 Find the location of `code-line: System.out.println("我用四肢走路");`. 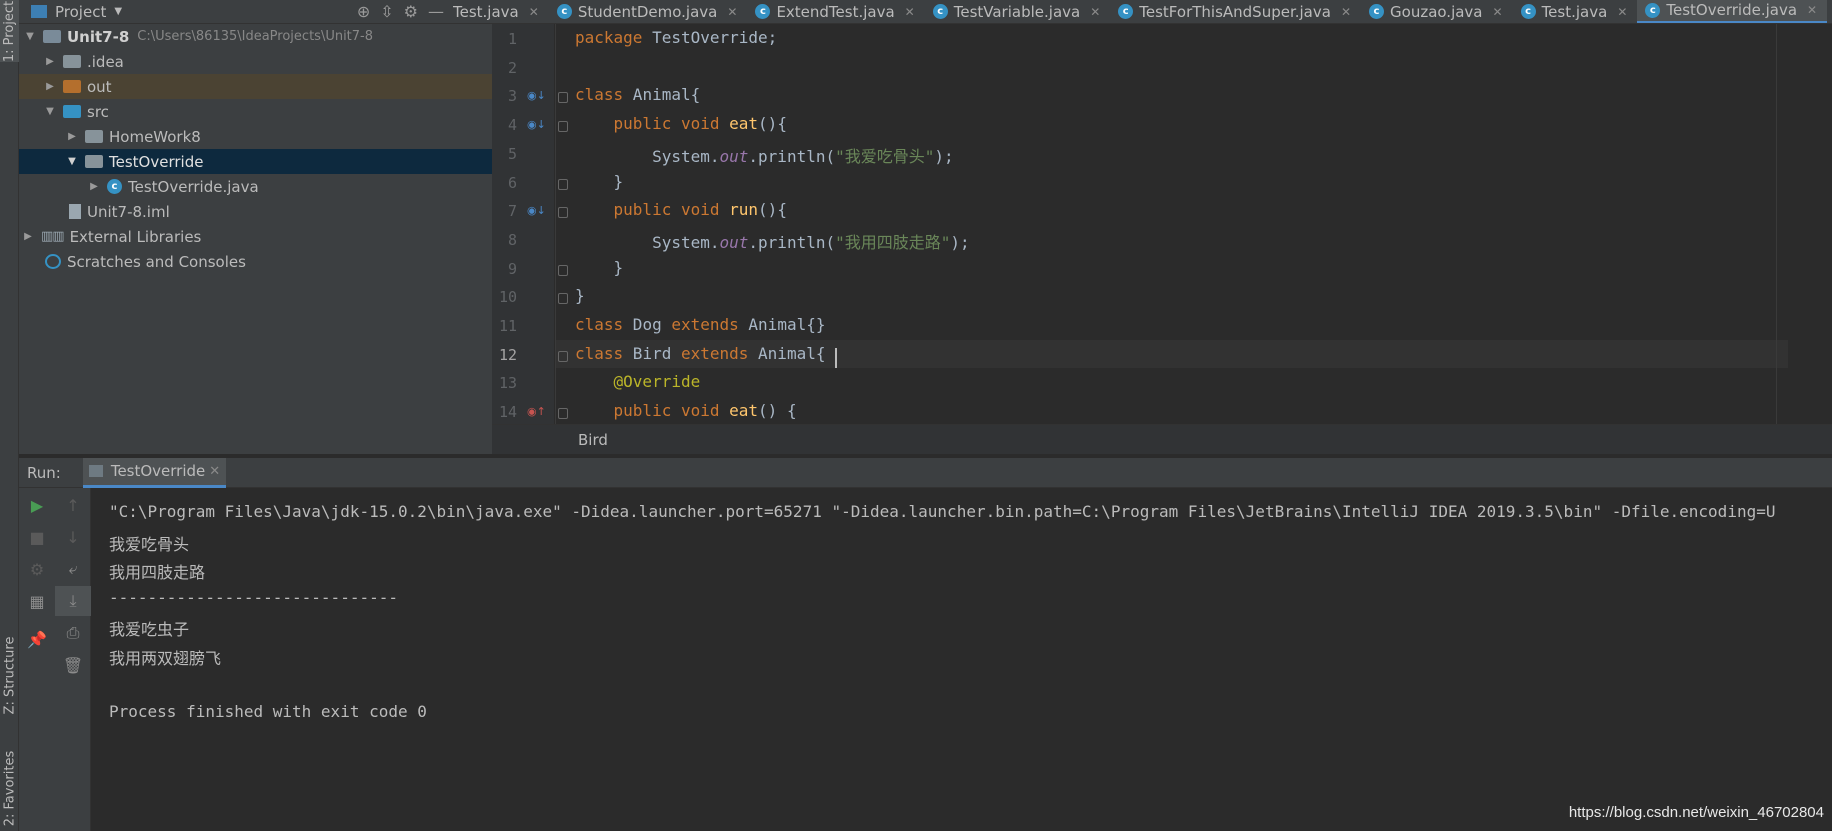

code-line: System.out.println("我用四肢走路"); is located at coordinates (772, 241).